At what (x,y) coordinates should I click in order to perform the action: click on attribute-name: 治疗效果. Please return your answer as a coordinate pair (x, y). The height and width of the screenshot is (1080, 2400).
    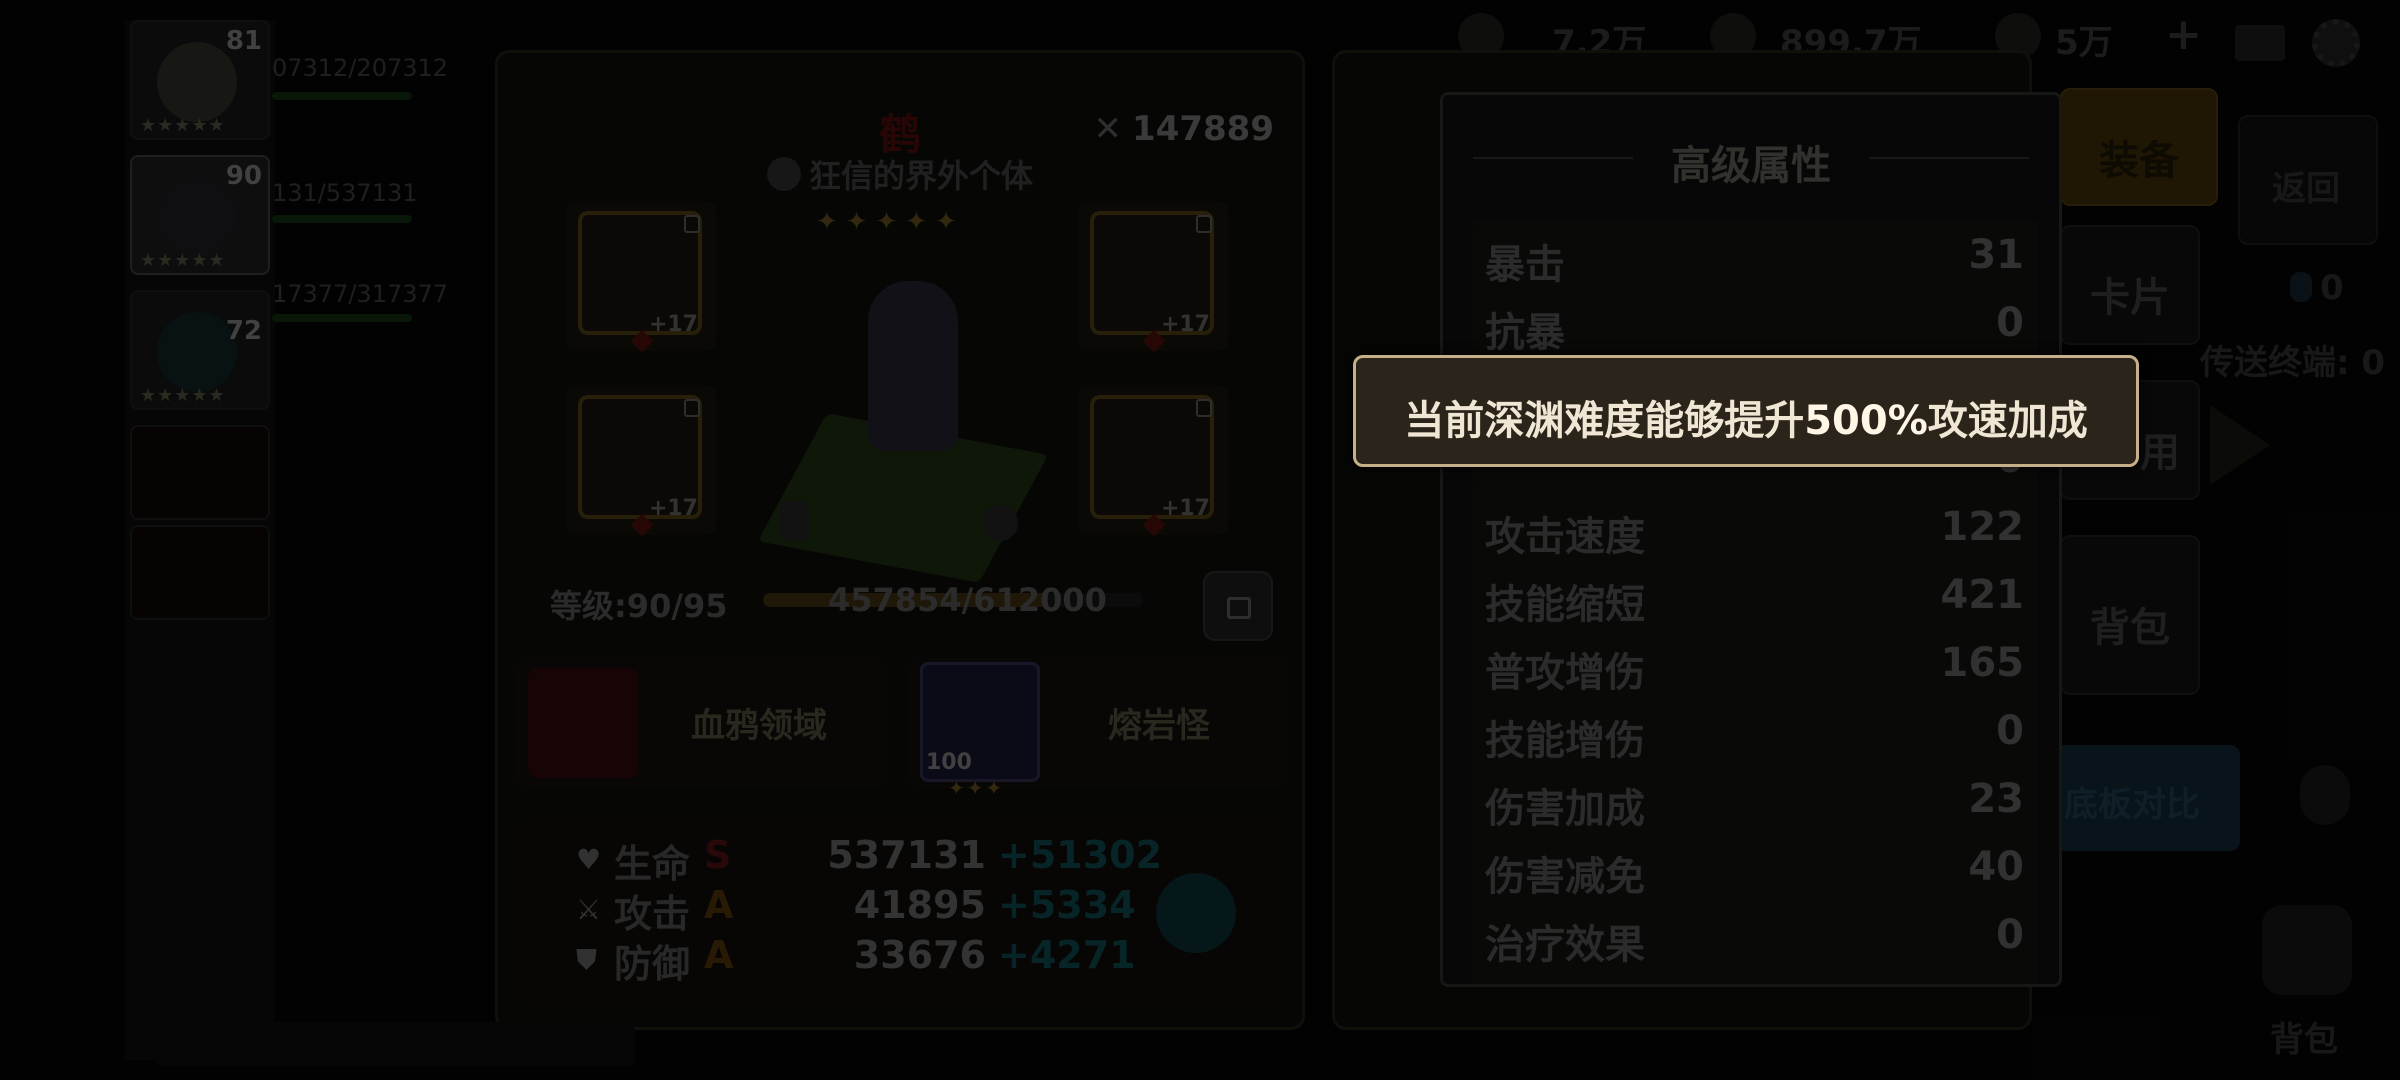
    Looking at the image, I should click on (1565, 945).